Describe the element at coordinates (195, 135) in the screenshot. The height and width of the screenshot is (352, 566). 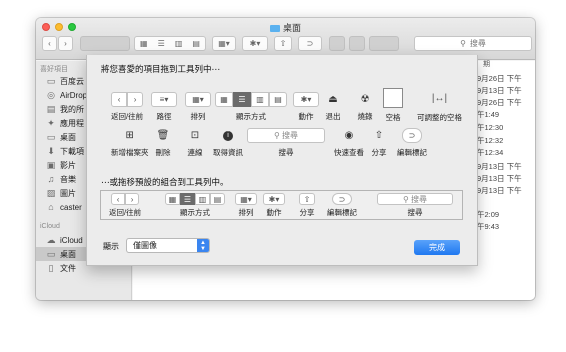
I see `connect-icon: ⊡` at that location.